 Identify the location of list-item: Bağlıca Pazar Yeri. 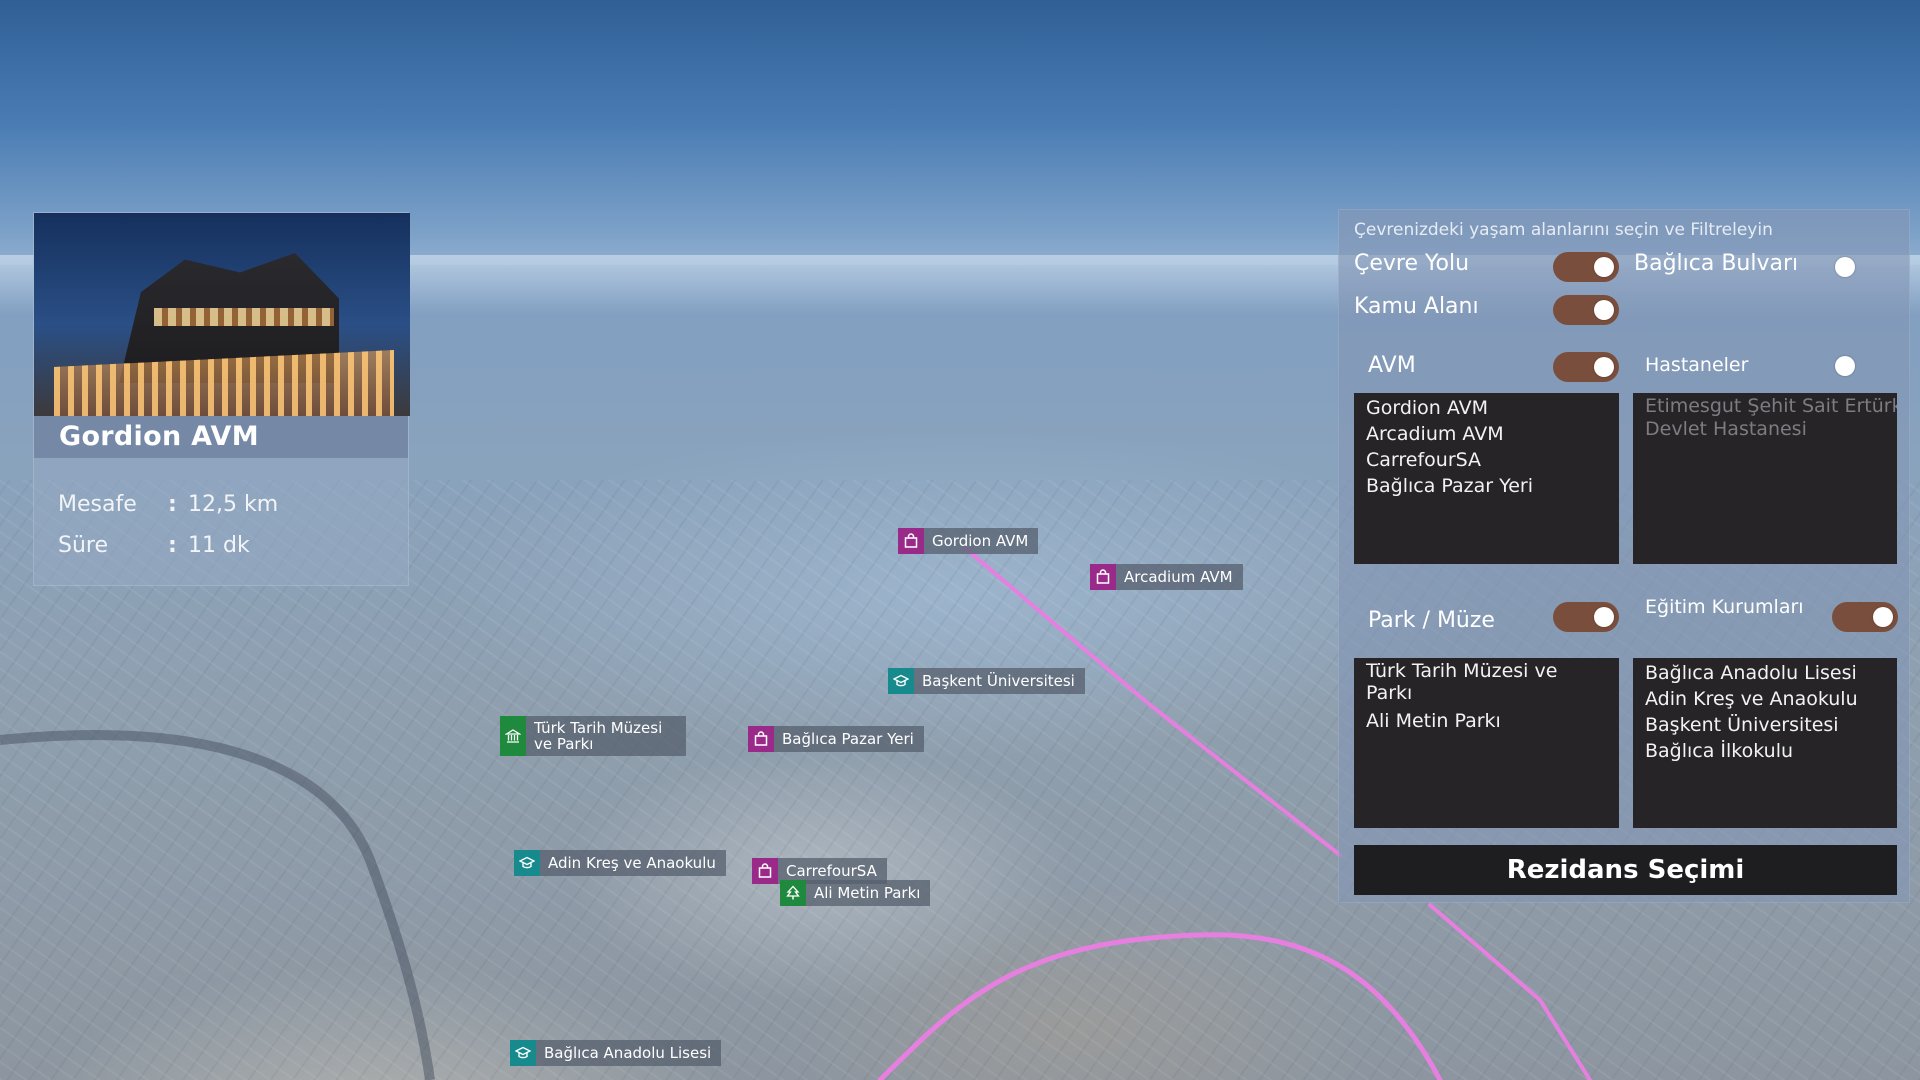
(1492, 486).